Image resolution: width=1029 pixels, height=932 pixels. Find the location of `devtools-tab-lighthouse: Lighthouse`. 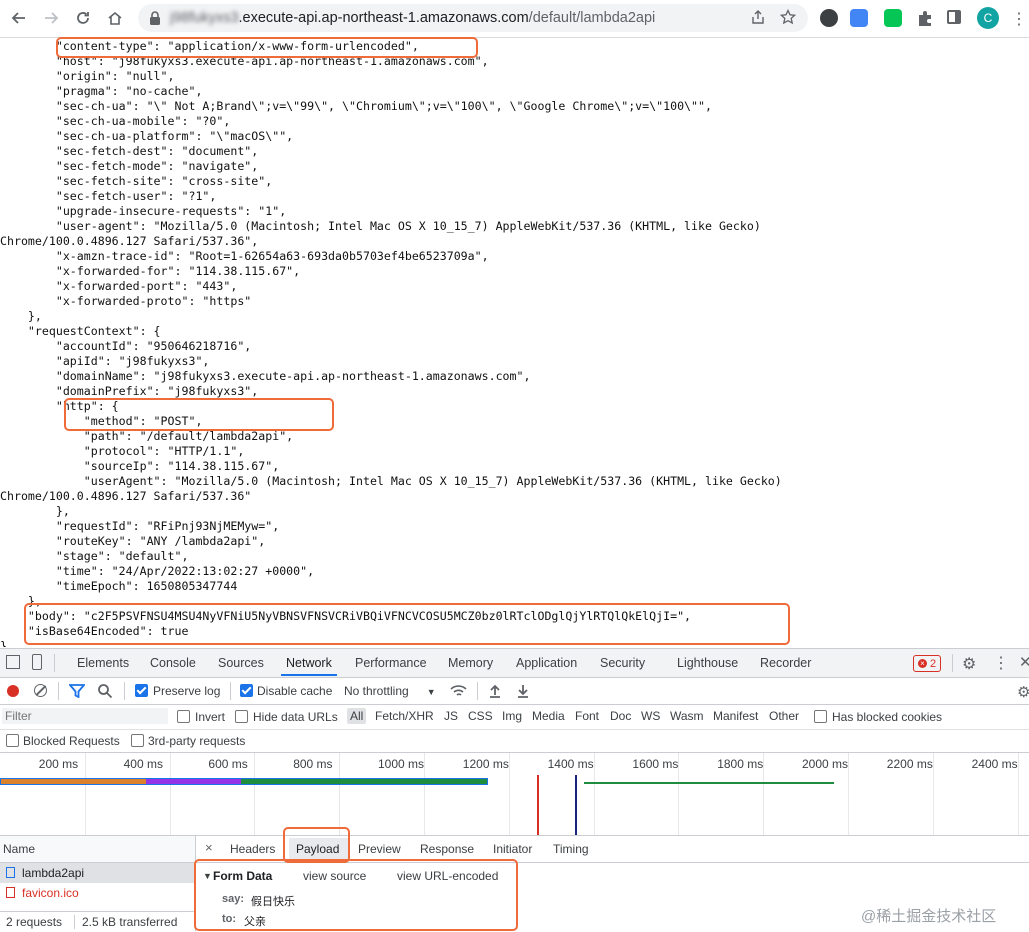

devtools-tab-lighthouse: Lighthouse is located at coordinates (707, 663).